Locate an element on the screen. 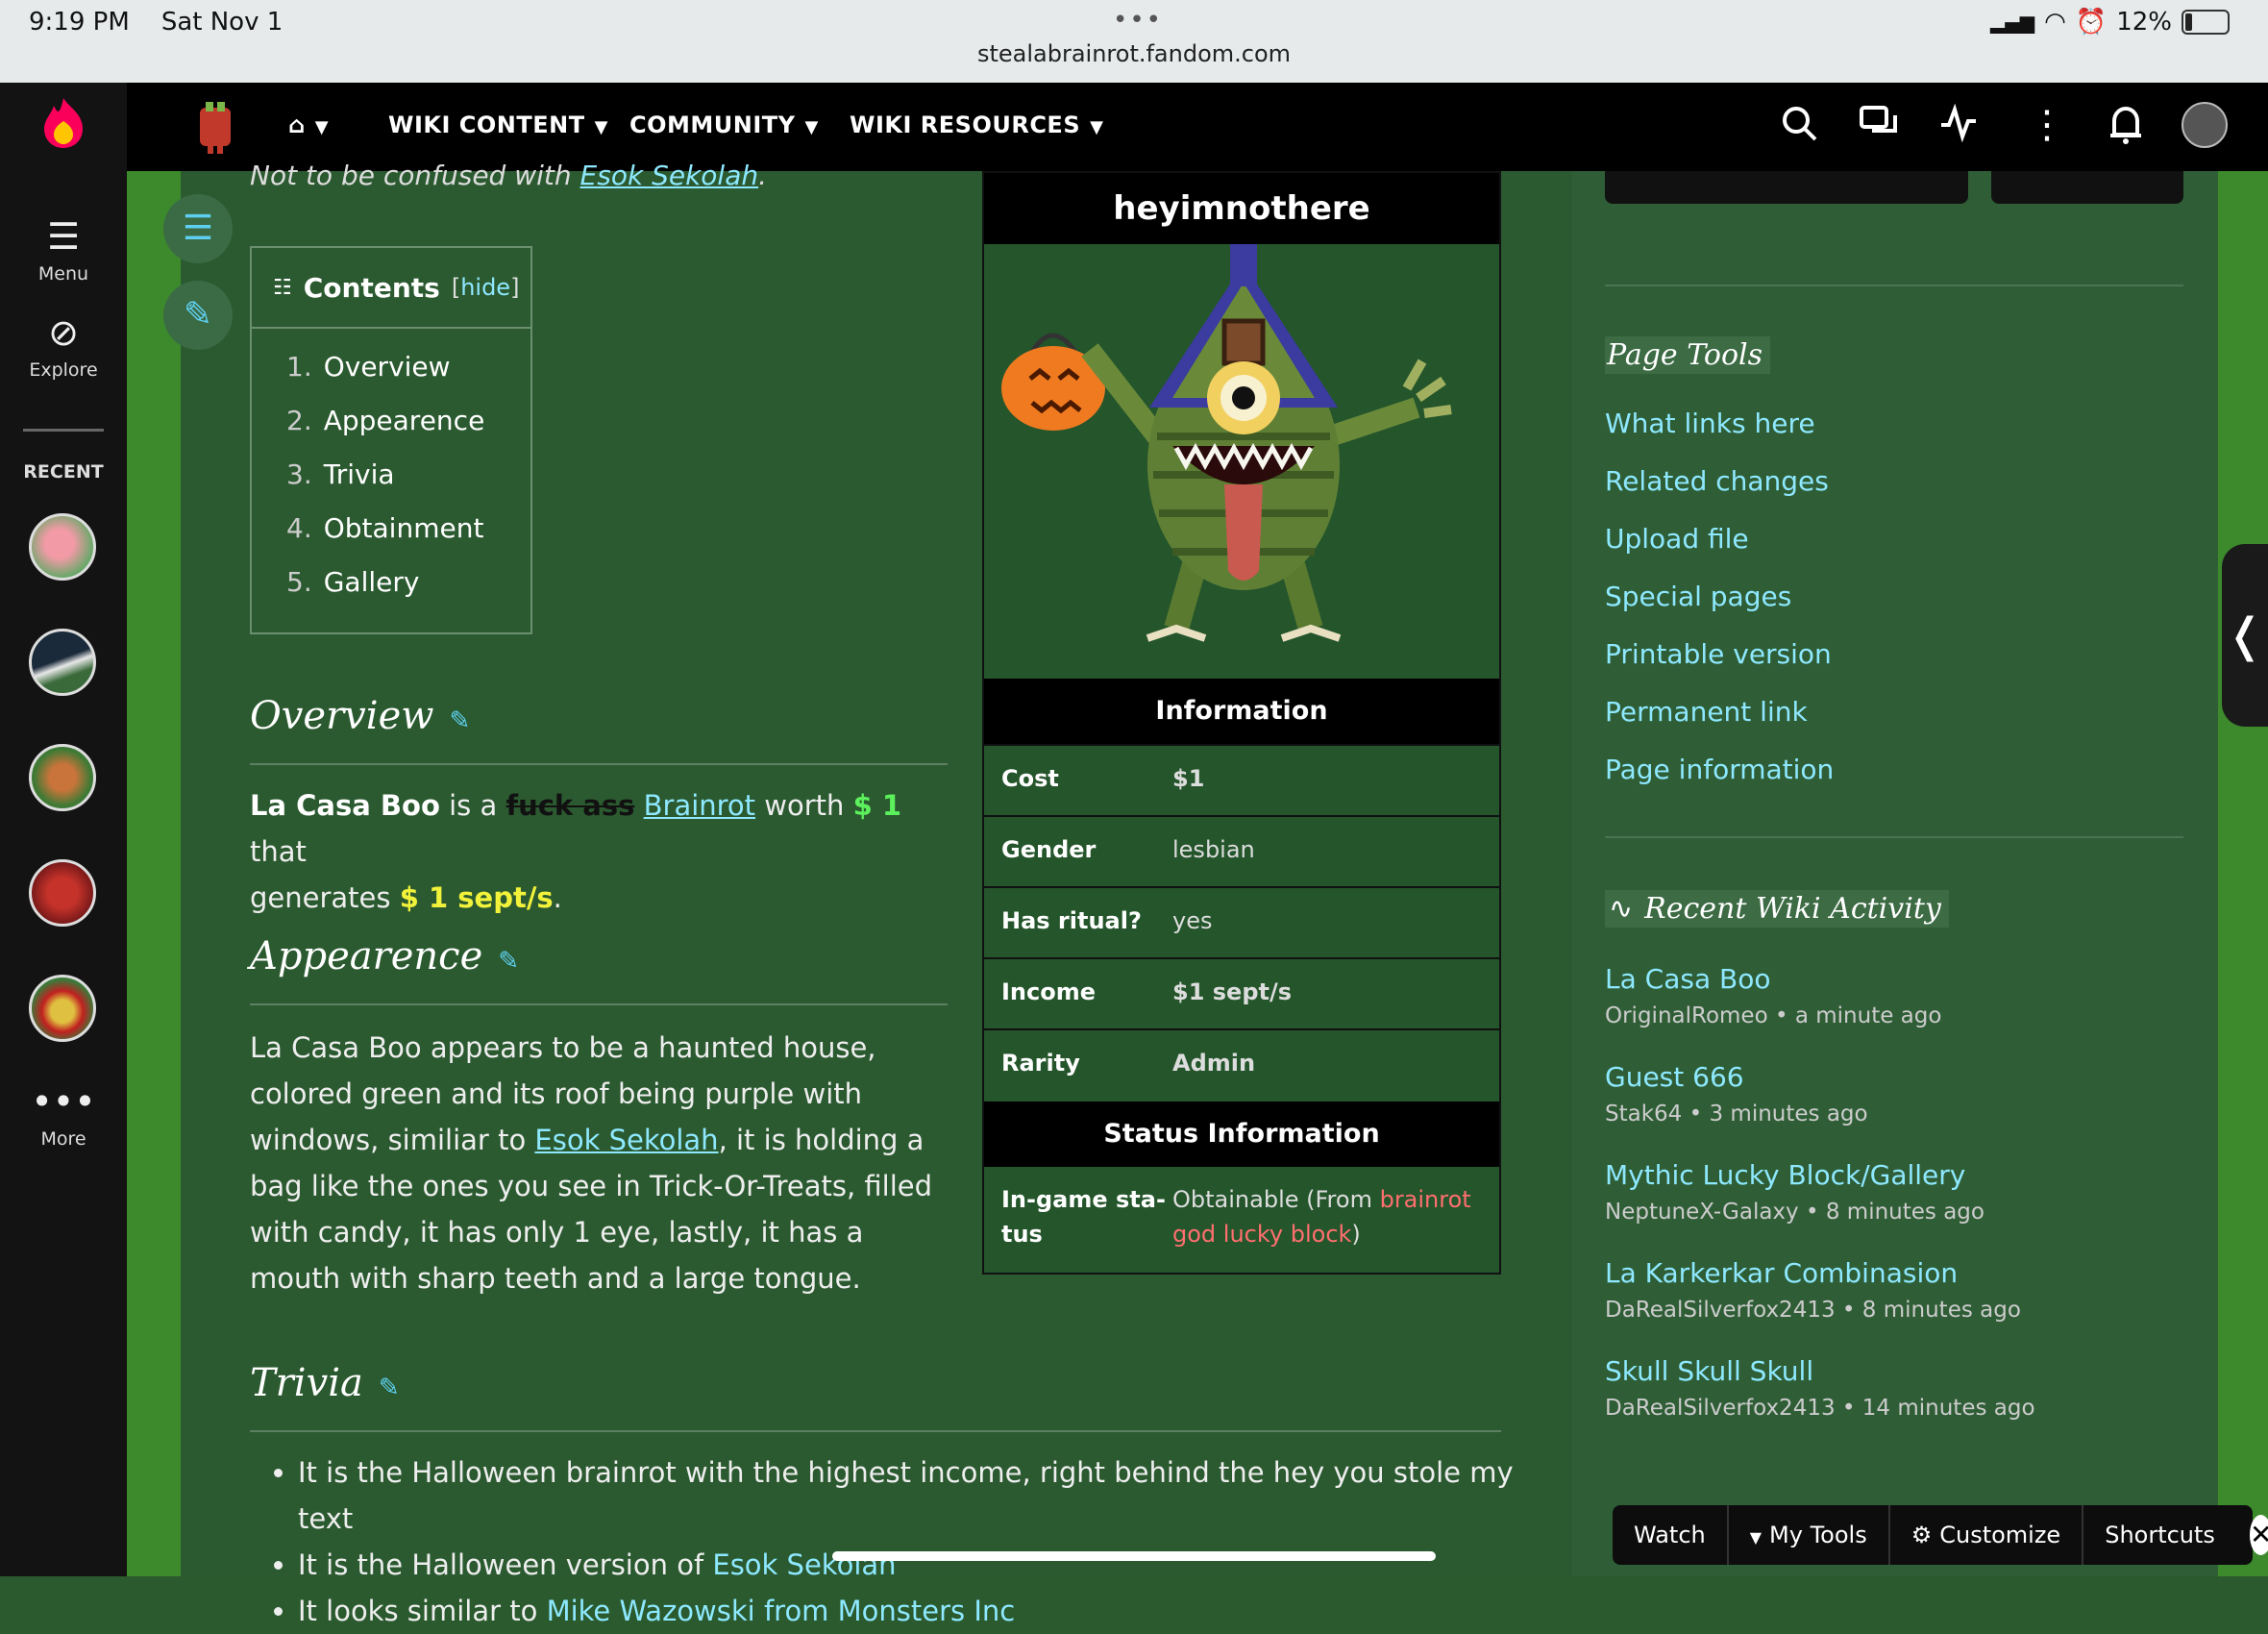  text: is a is located at coordinates (472, 805).